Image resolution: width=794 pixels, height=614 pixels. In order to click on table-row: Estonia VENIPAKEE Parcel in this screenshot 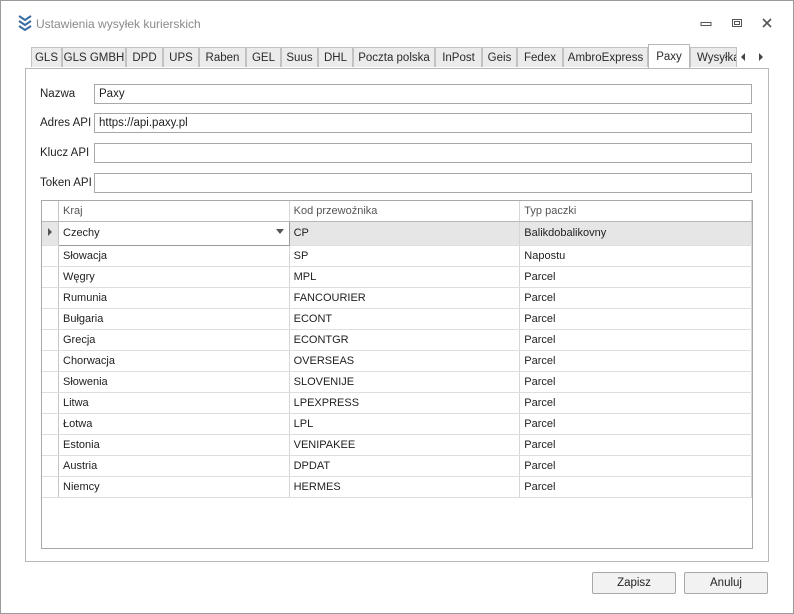, I will do `click(397, 445)`.